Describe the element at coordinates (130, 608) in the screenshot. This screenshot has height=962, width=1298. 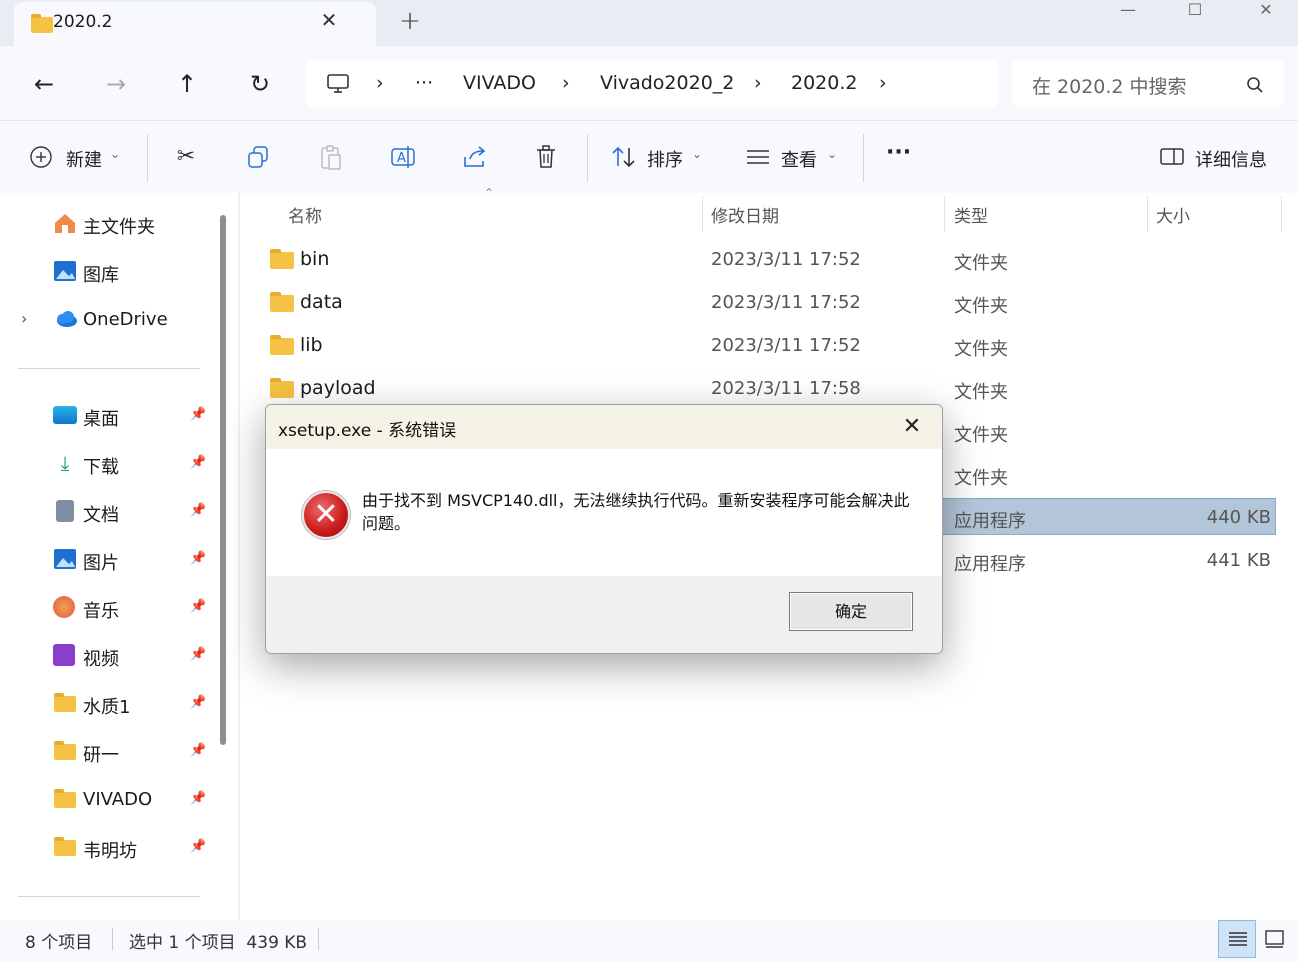
I see `sidebar-item-music: 音乐 📌` at that location.